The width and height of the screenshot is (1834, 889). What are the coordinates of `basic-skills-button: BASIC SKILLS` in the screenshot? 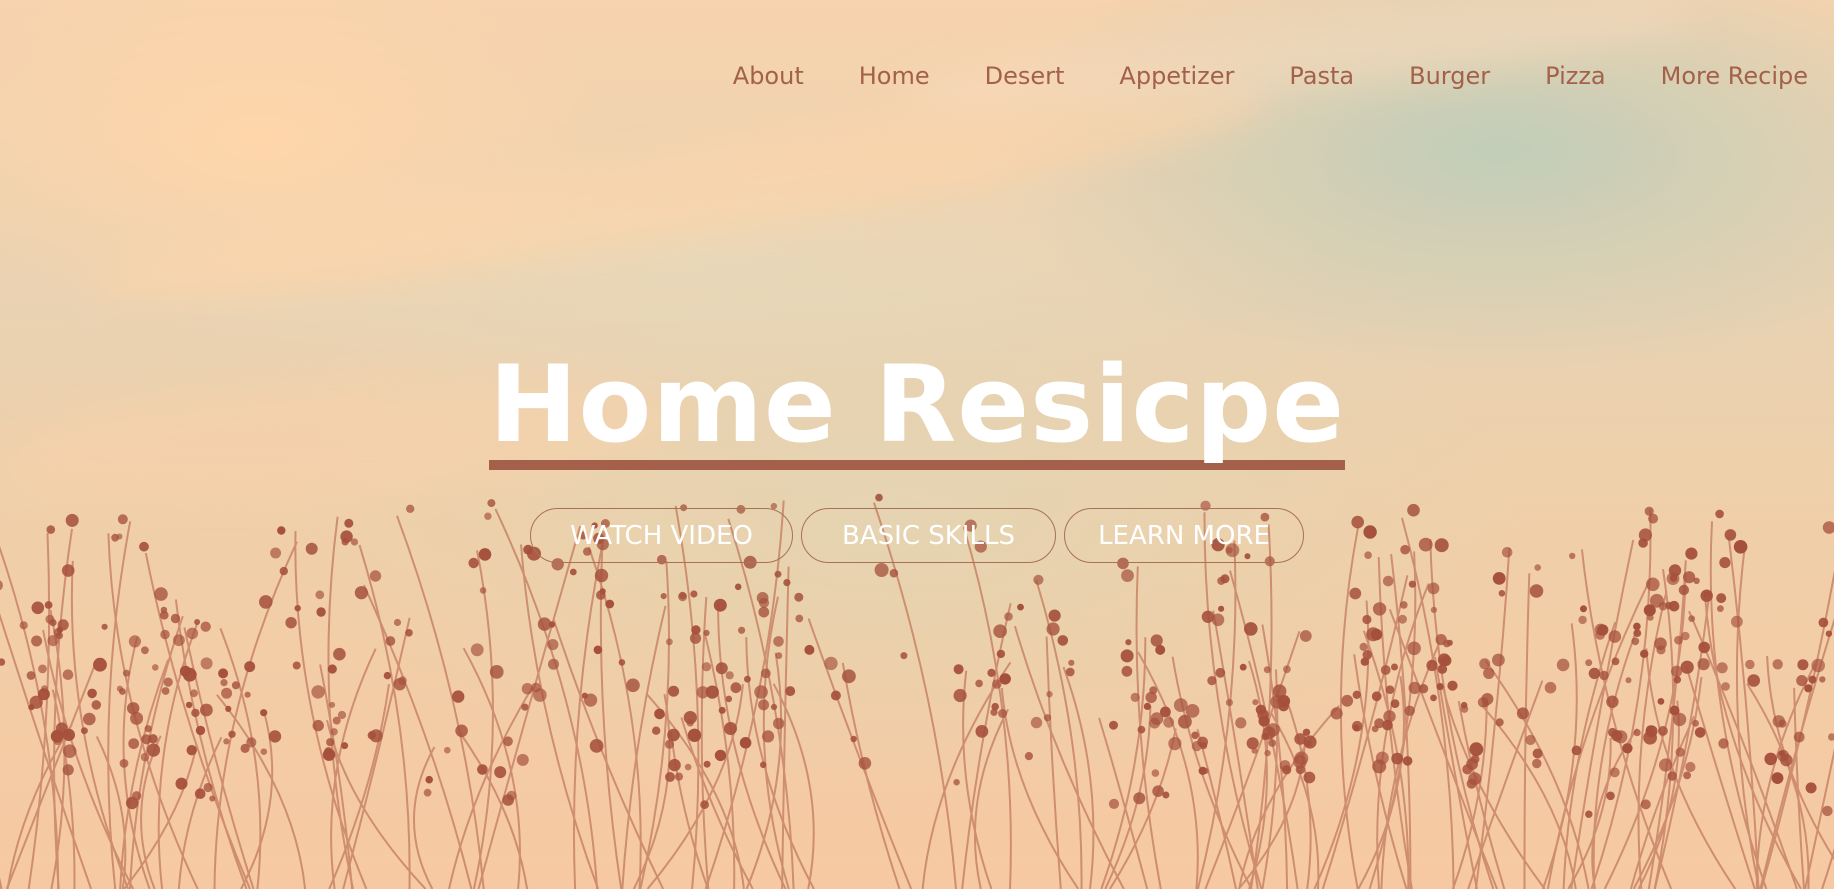 It's located at (928, 535).